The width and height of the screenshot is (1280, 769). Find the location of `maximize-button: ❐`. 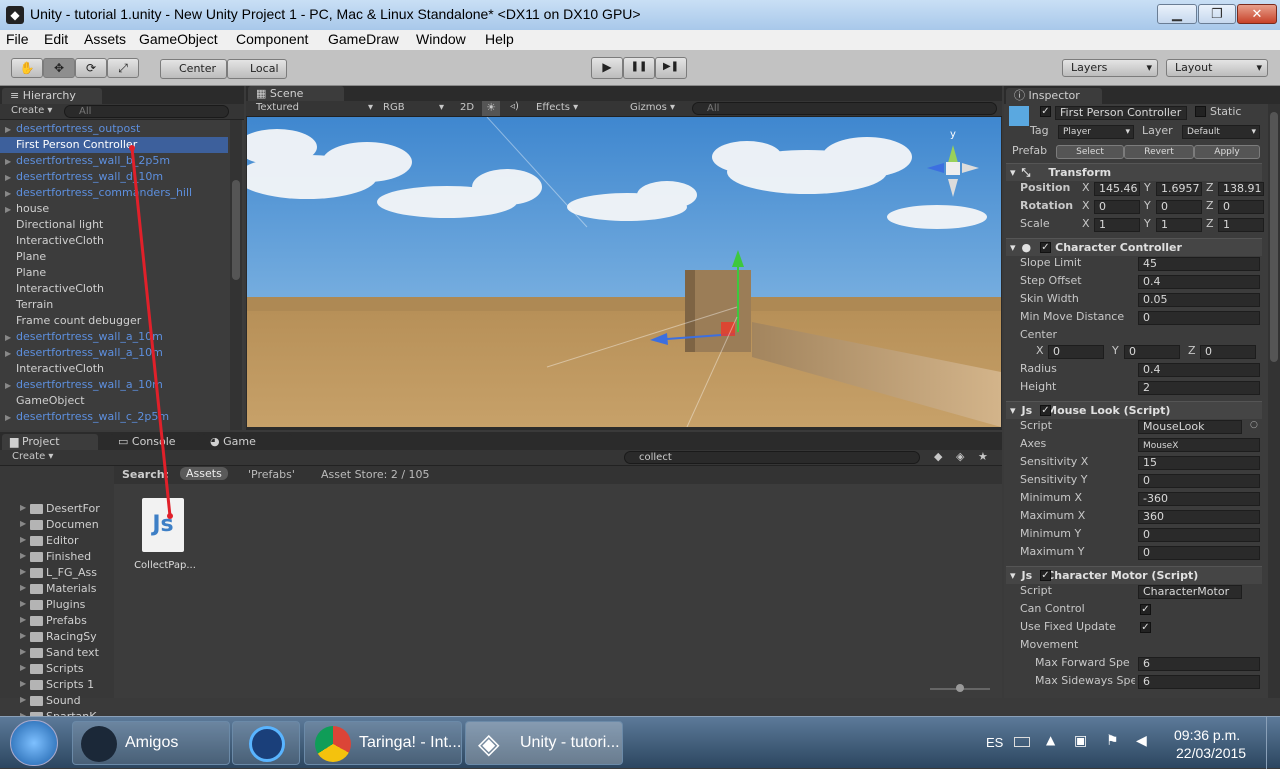

maximize-button: ❐ is located at coordinates (1217, 14).